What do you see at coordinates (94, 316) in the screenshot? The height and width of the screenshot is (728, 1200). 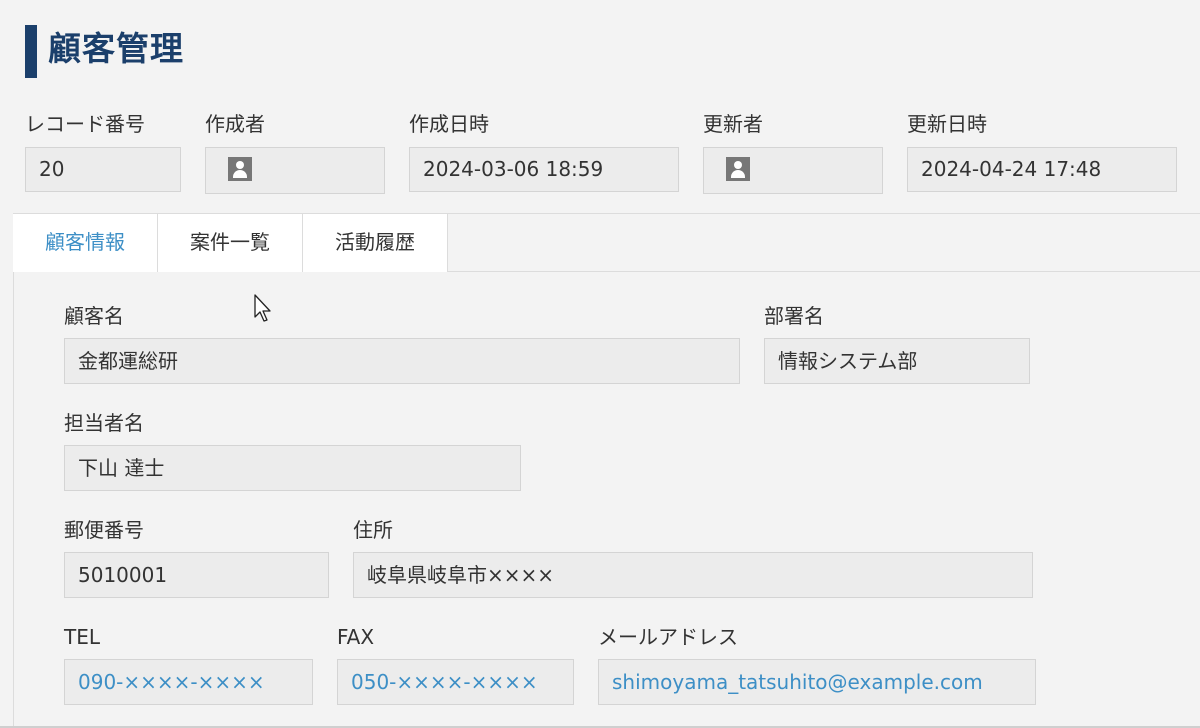 I see `customer-name-label: 顧客名` at bounding box center [94, 316].